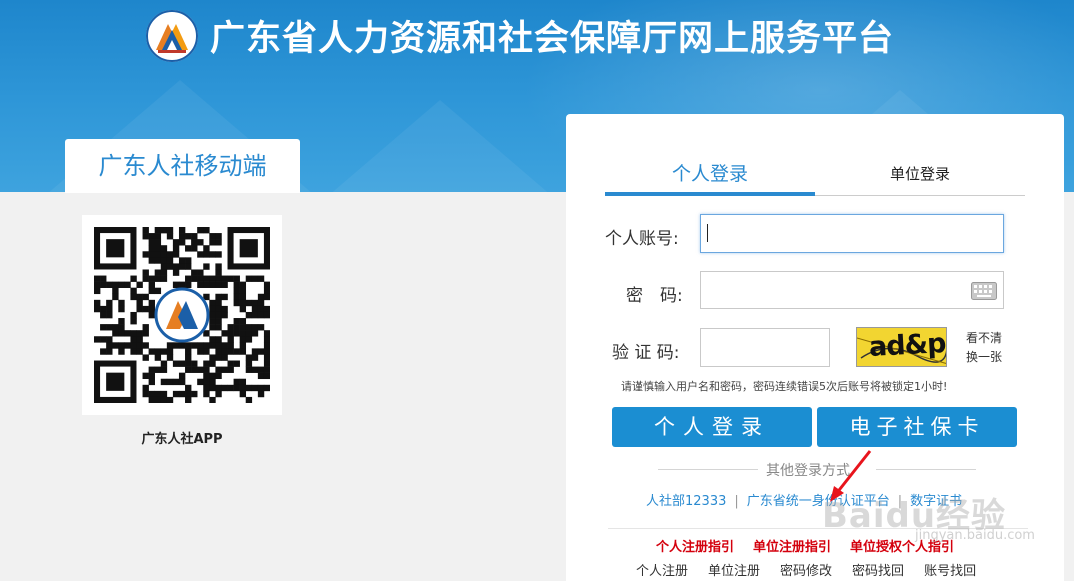 Image resolution: width=1074 pixels, height=581 pixels. Describe the element at coordinates (917, 427) in the screenshot. I see `e-social-card-button: 电子社保卡` at that location.